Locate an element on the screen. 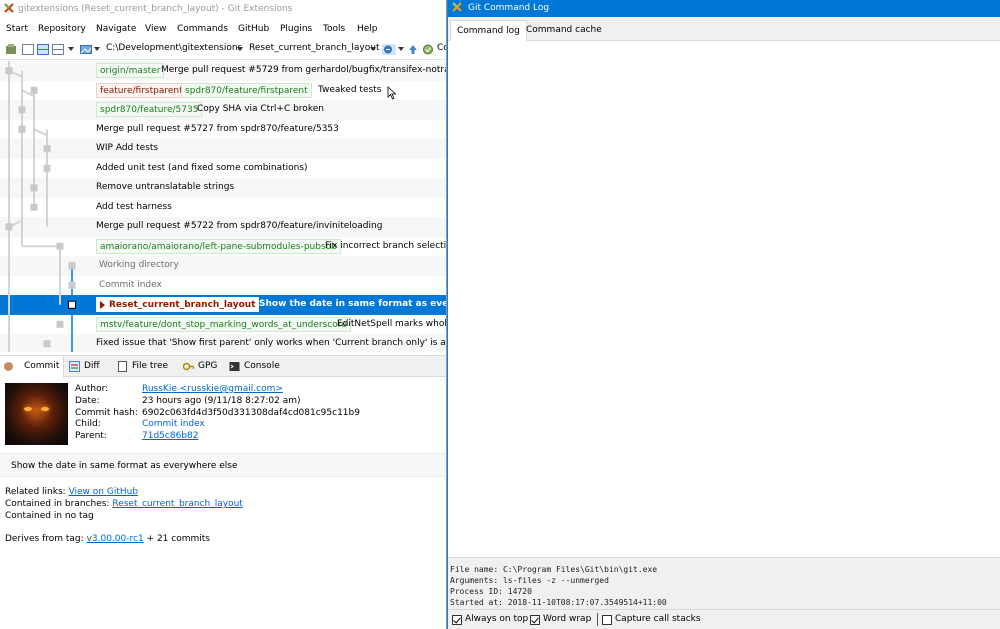 Image resolution: width=1000 pixels, height=629 pixels. commit-message-text: Copy SHA via Ctrl+C broken is located at coordinates (260, 109).